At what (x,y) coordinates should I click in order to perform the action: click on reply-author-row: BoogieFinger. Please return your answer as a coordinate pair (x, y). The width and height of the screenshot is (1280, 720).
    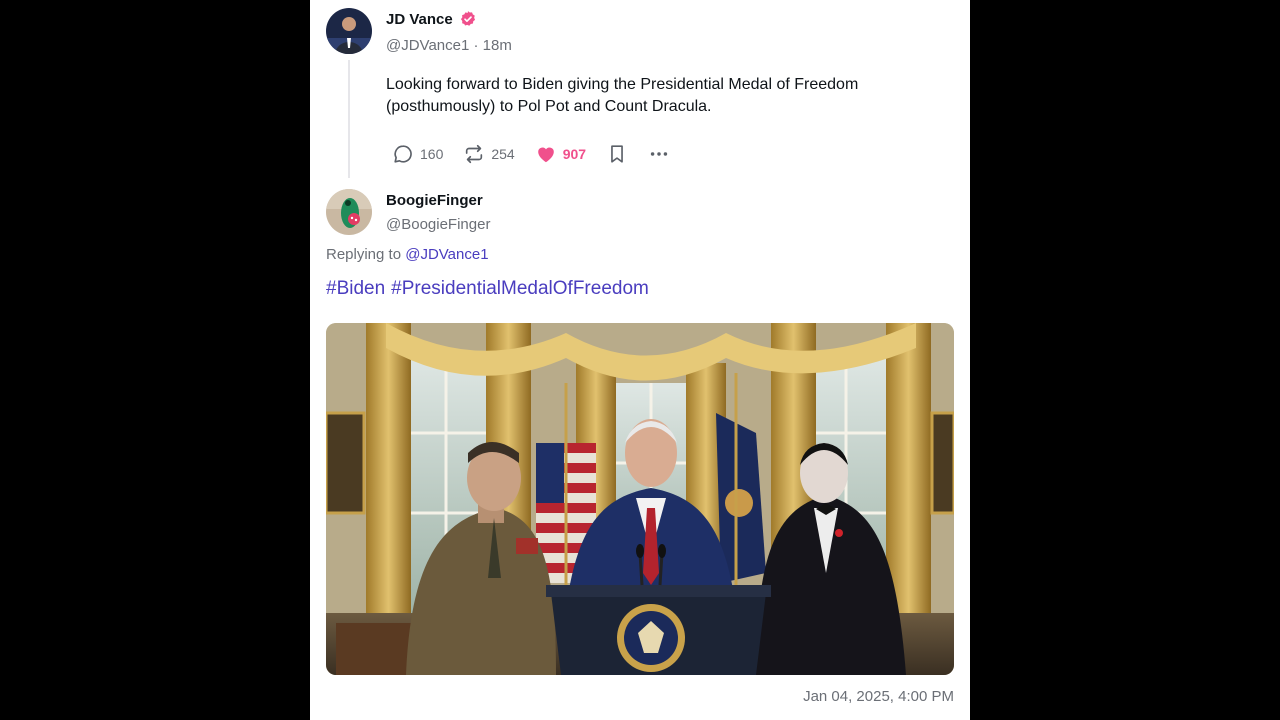
    Looking at the image, I should click on (434, 200).